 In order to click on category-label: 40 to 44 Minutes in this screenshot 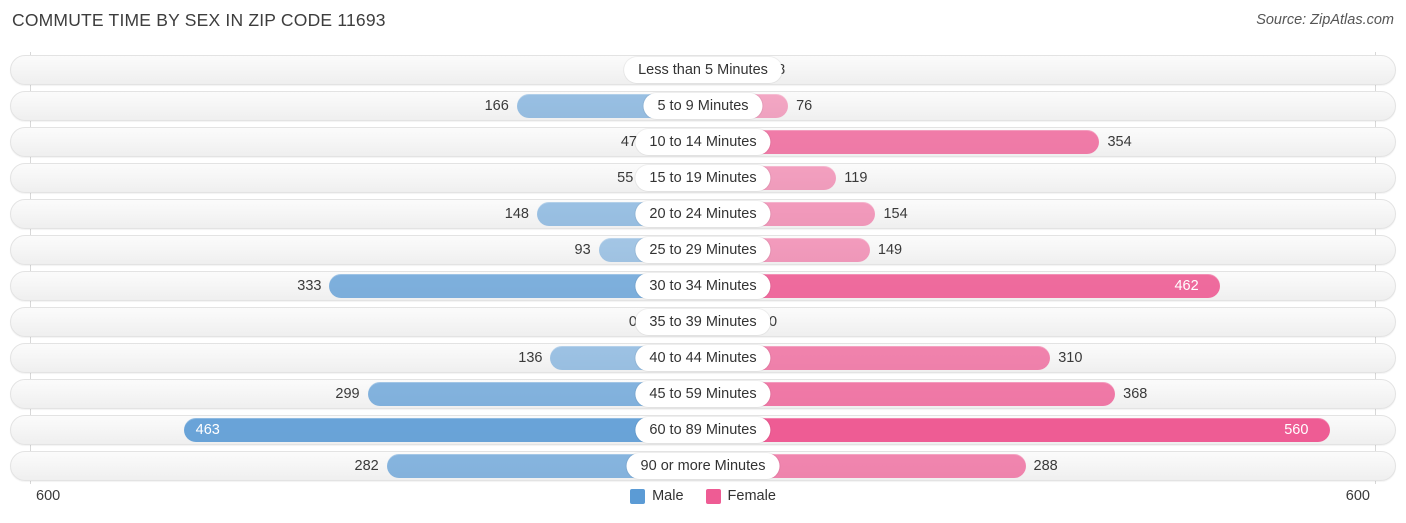, I will do `click(703, 358)`.